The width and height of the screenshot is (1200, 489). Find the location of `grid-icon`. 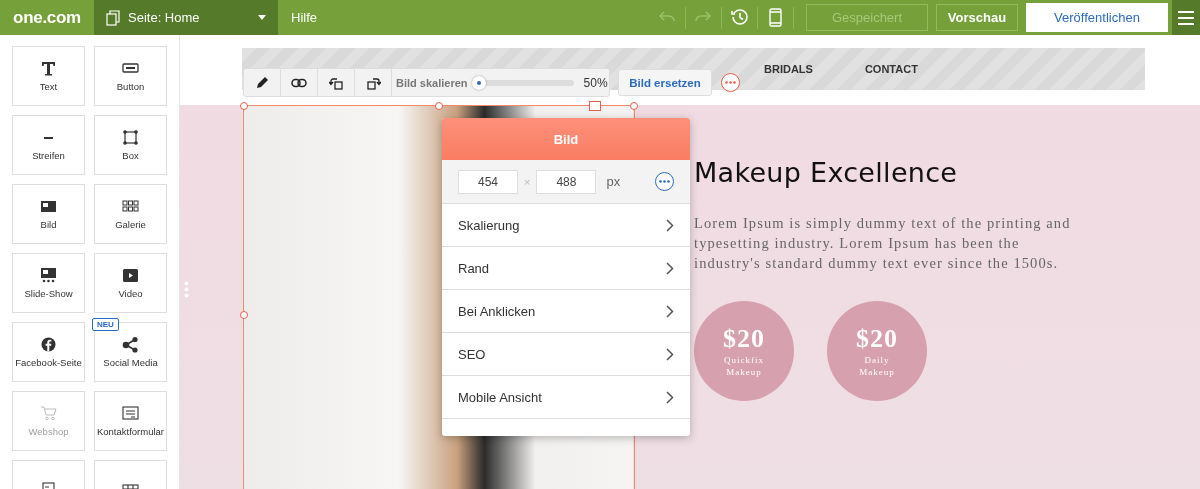

grid-icon is located at coordinates (130, 206).